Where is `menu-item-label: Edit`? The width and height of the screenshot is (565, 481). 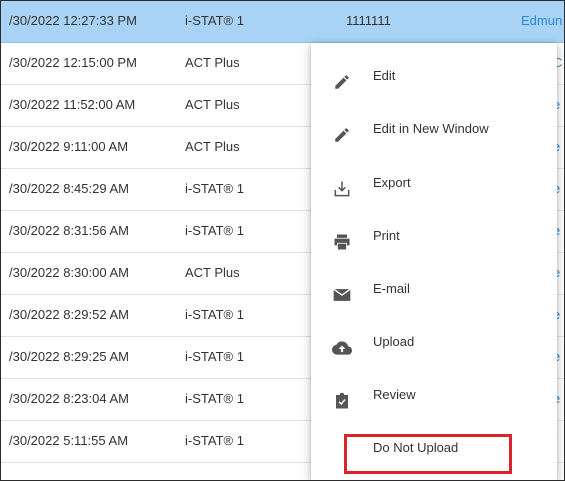 menu-item-label: Edit is located at coordinates (384, 75).